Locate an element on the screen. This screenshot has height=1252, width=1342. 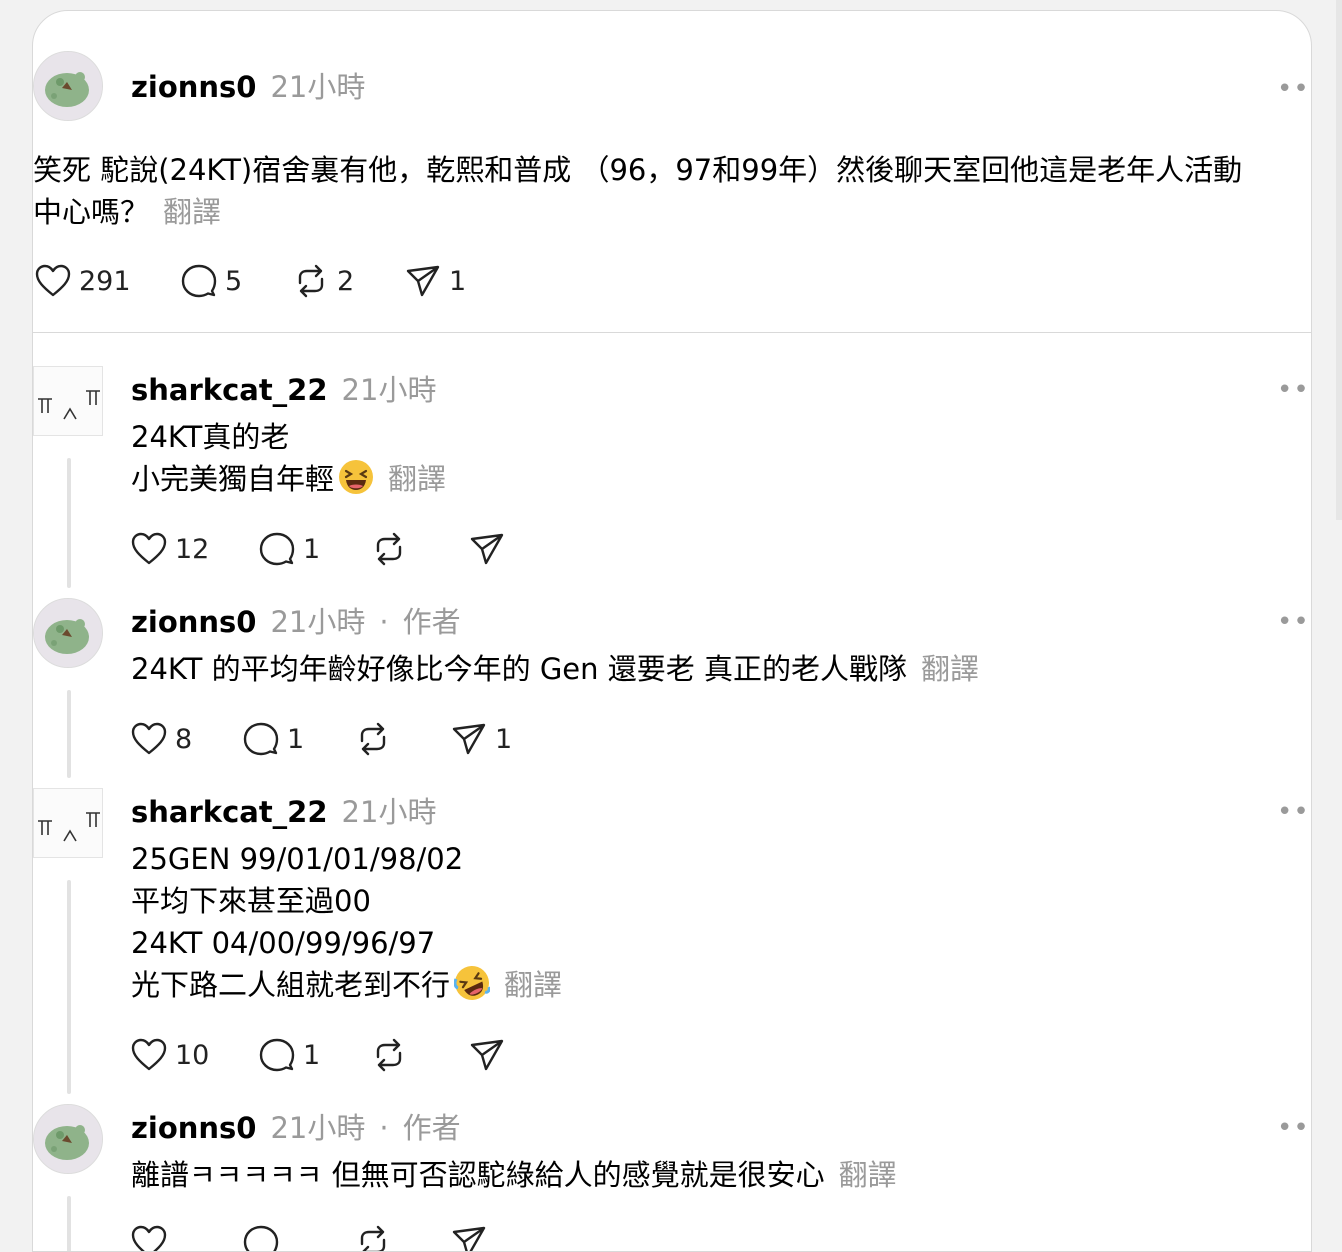
like-count: 8 is located at coordinates (184, 739).